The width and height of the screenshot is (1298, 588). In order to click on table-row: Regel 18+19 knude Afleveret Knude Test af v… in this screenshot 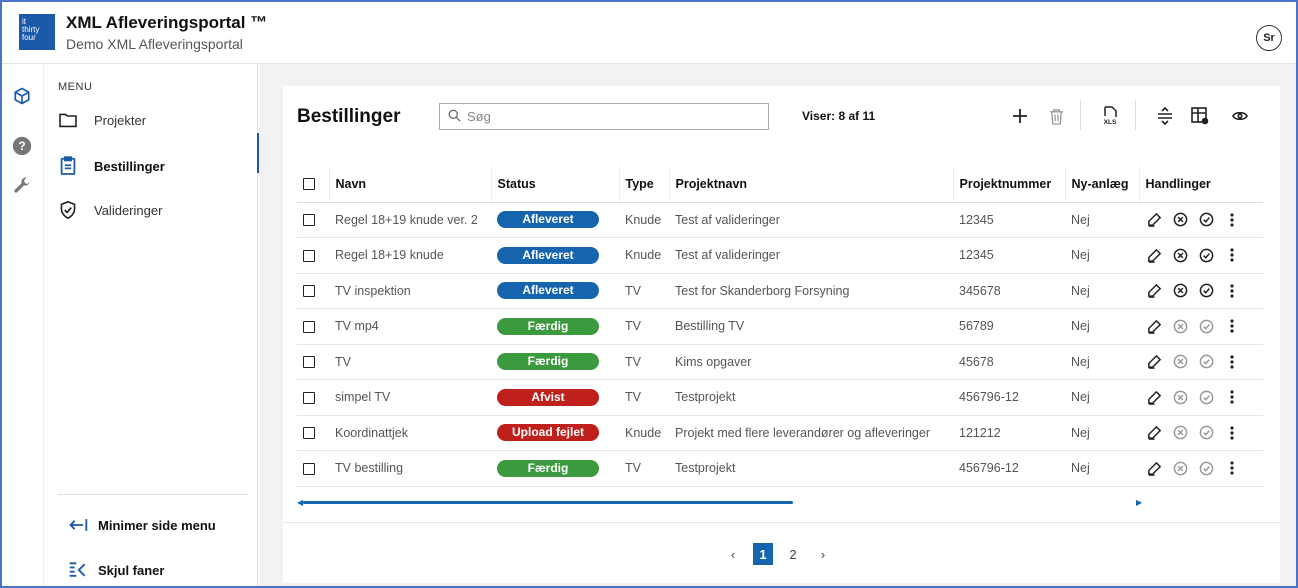, I will do `click(780, 255)`.